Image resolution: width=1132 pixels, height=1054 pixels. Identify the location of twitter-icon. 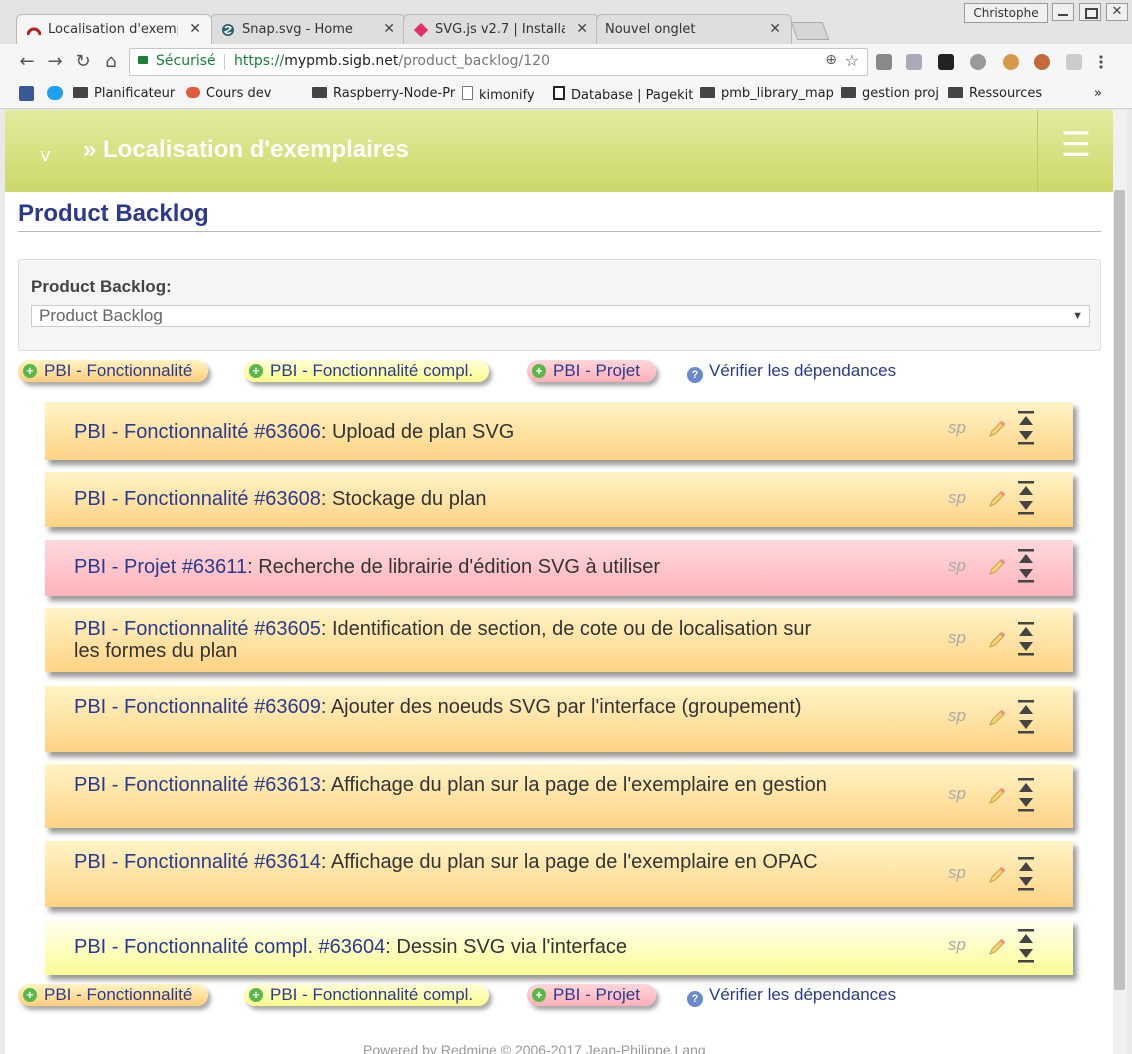
(55, 93).